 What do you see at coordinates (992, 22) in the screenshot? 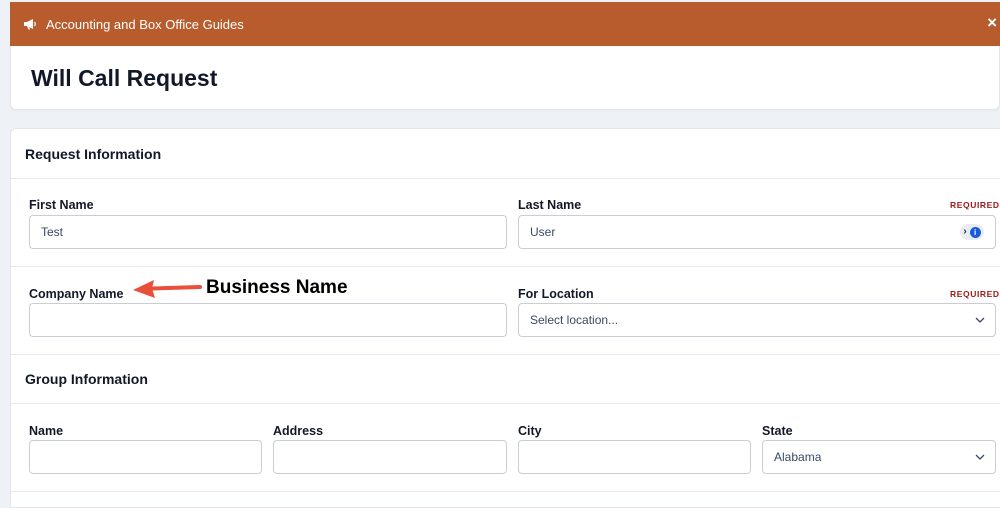
I see `close-icon: ×` at bounding box center [992, 22].